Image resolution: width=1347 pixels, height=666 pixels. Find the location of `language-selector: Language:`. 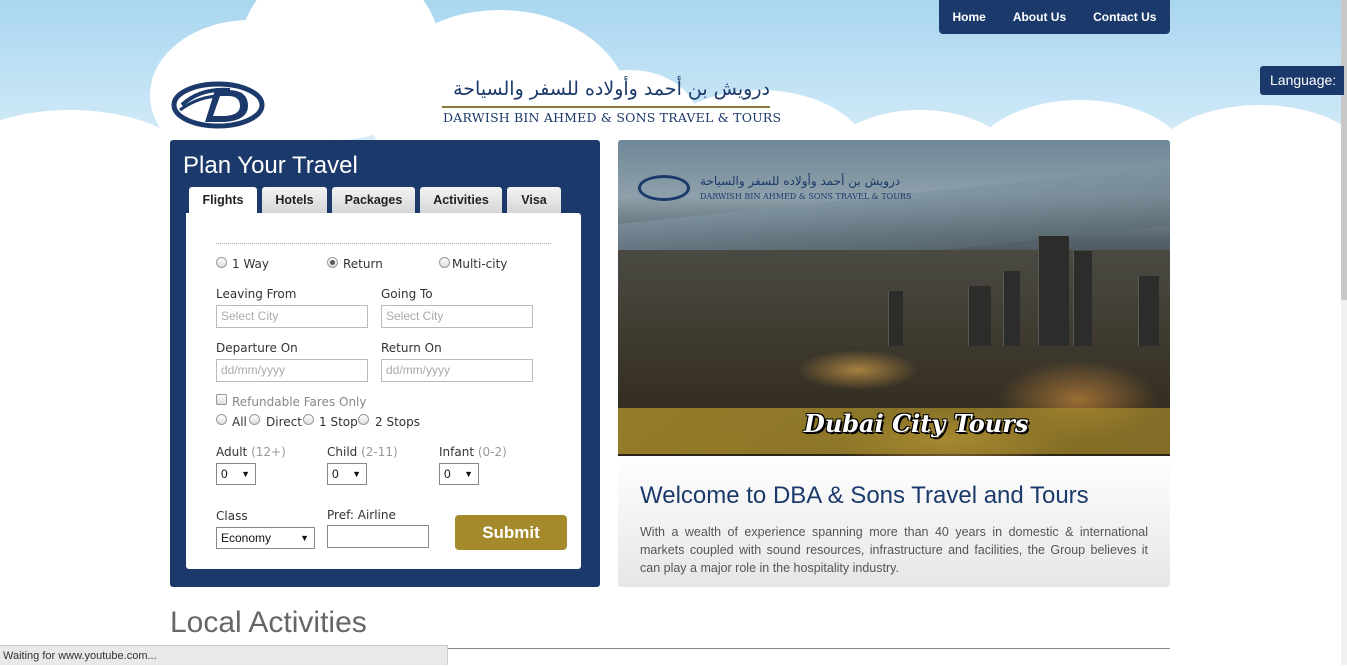

language-selector: Language: is located at coordinates (1302, 80).